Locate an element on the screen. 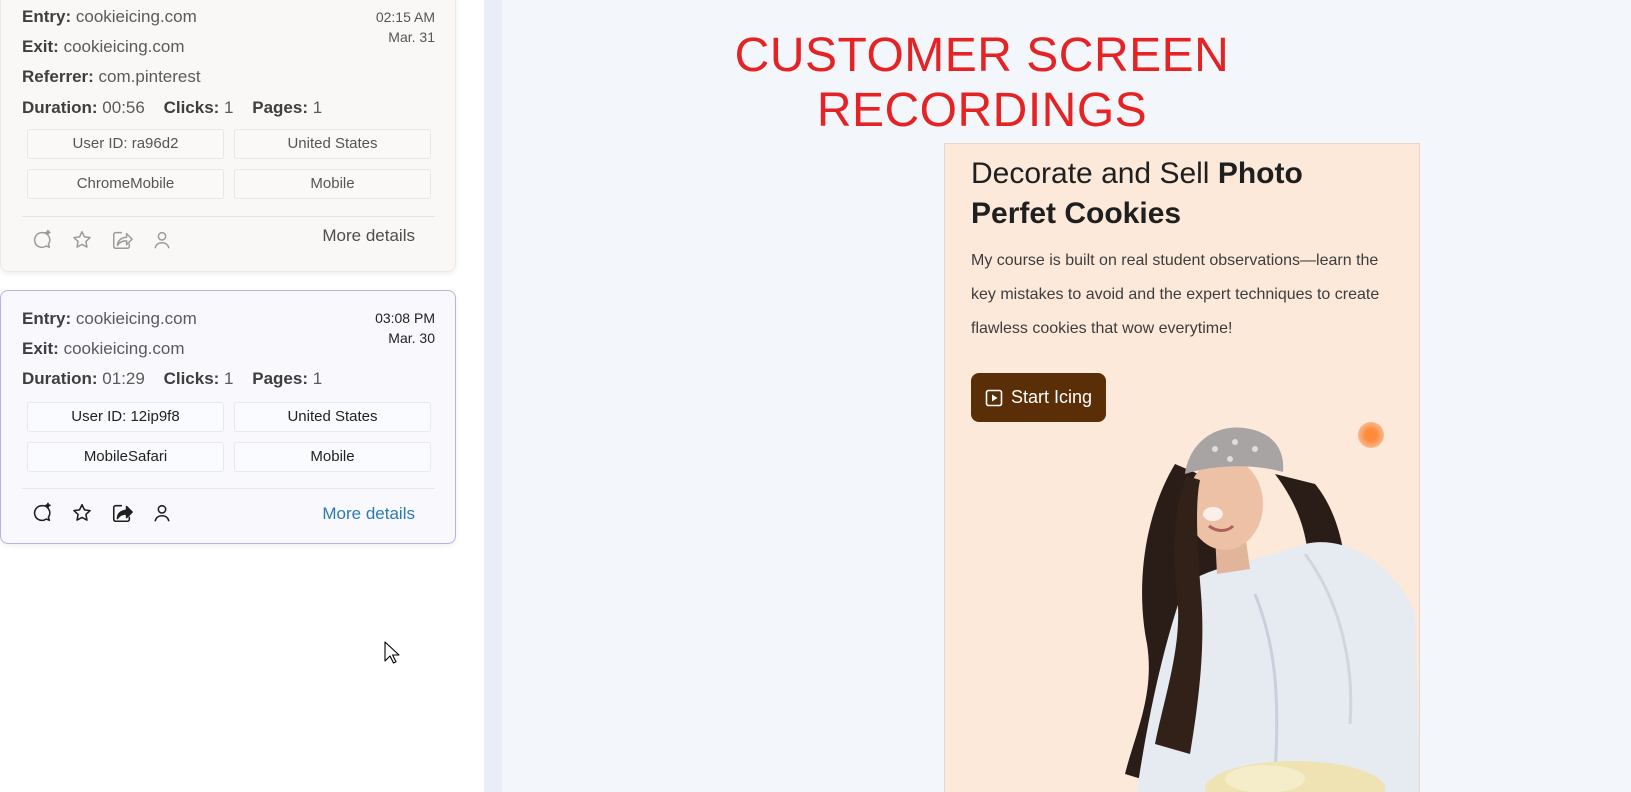  baker-woman-photo is located at coordinates (1272, 609).